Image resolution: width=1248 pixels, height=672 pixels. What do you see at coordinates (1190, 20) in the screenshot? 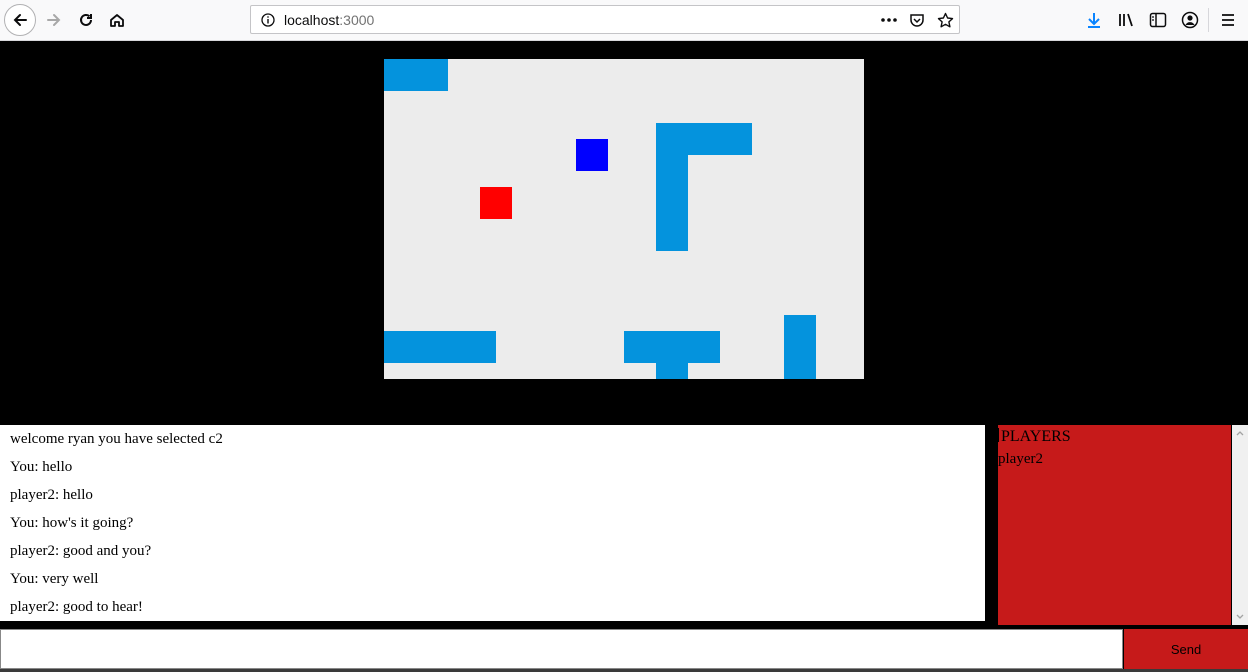
I see `account-icon` at bounding box center [1190, 20].